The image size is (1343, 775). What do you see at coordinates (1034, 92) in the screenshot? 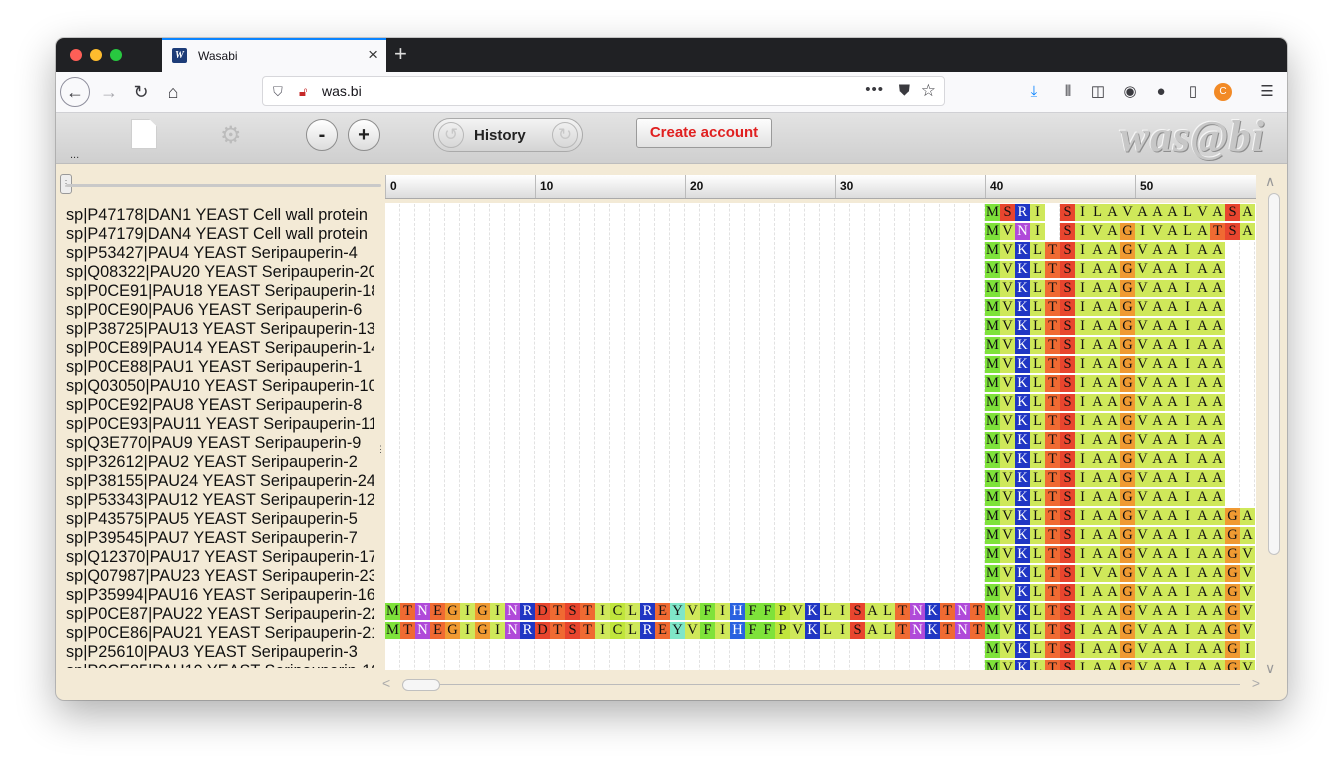
I see `downloads-icon: ⤓` at bounding box center [1034, 92].